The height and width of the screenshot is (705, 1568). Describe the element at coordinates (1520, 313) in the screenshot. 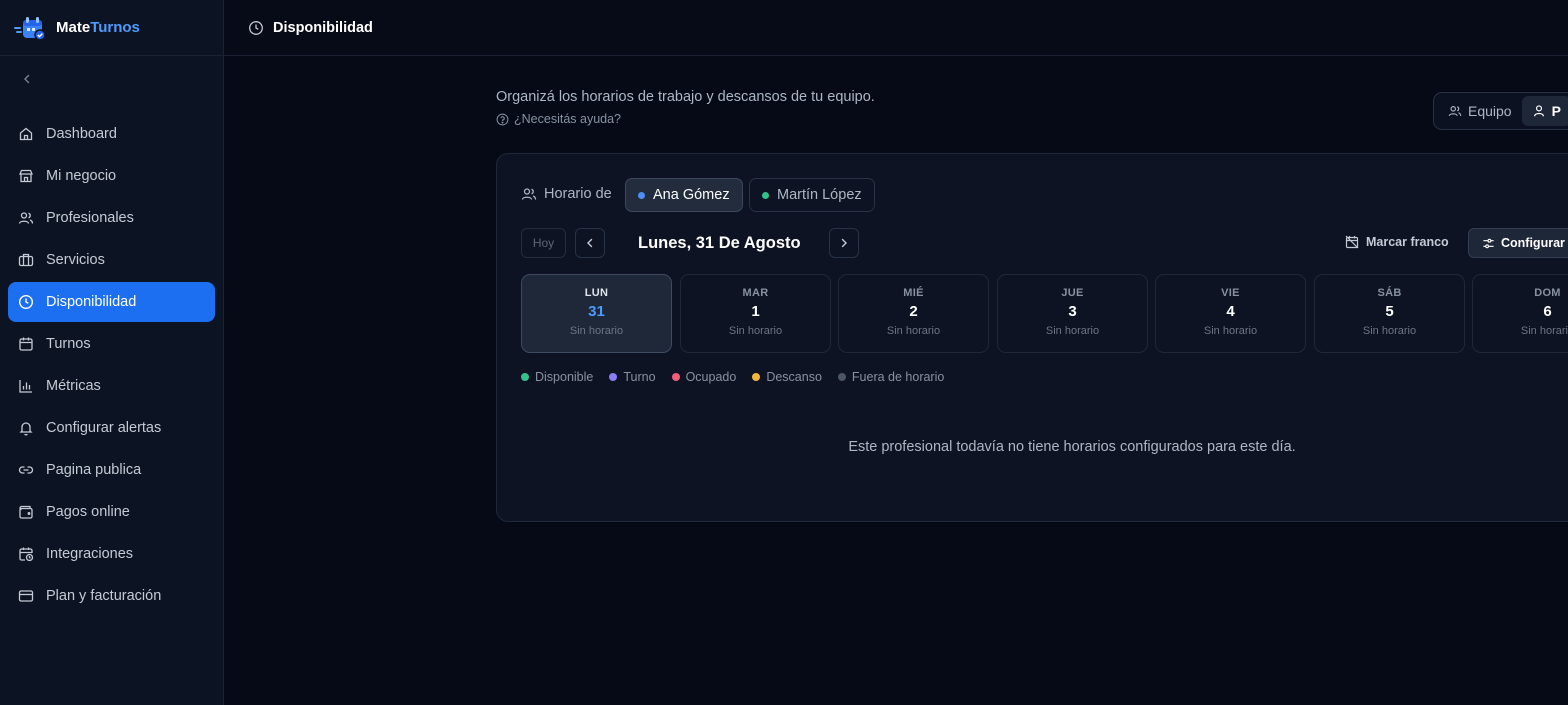

I see `day-card-dom: DOM 6 Sin horario` at that location.